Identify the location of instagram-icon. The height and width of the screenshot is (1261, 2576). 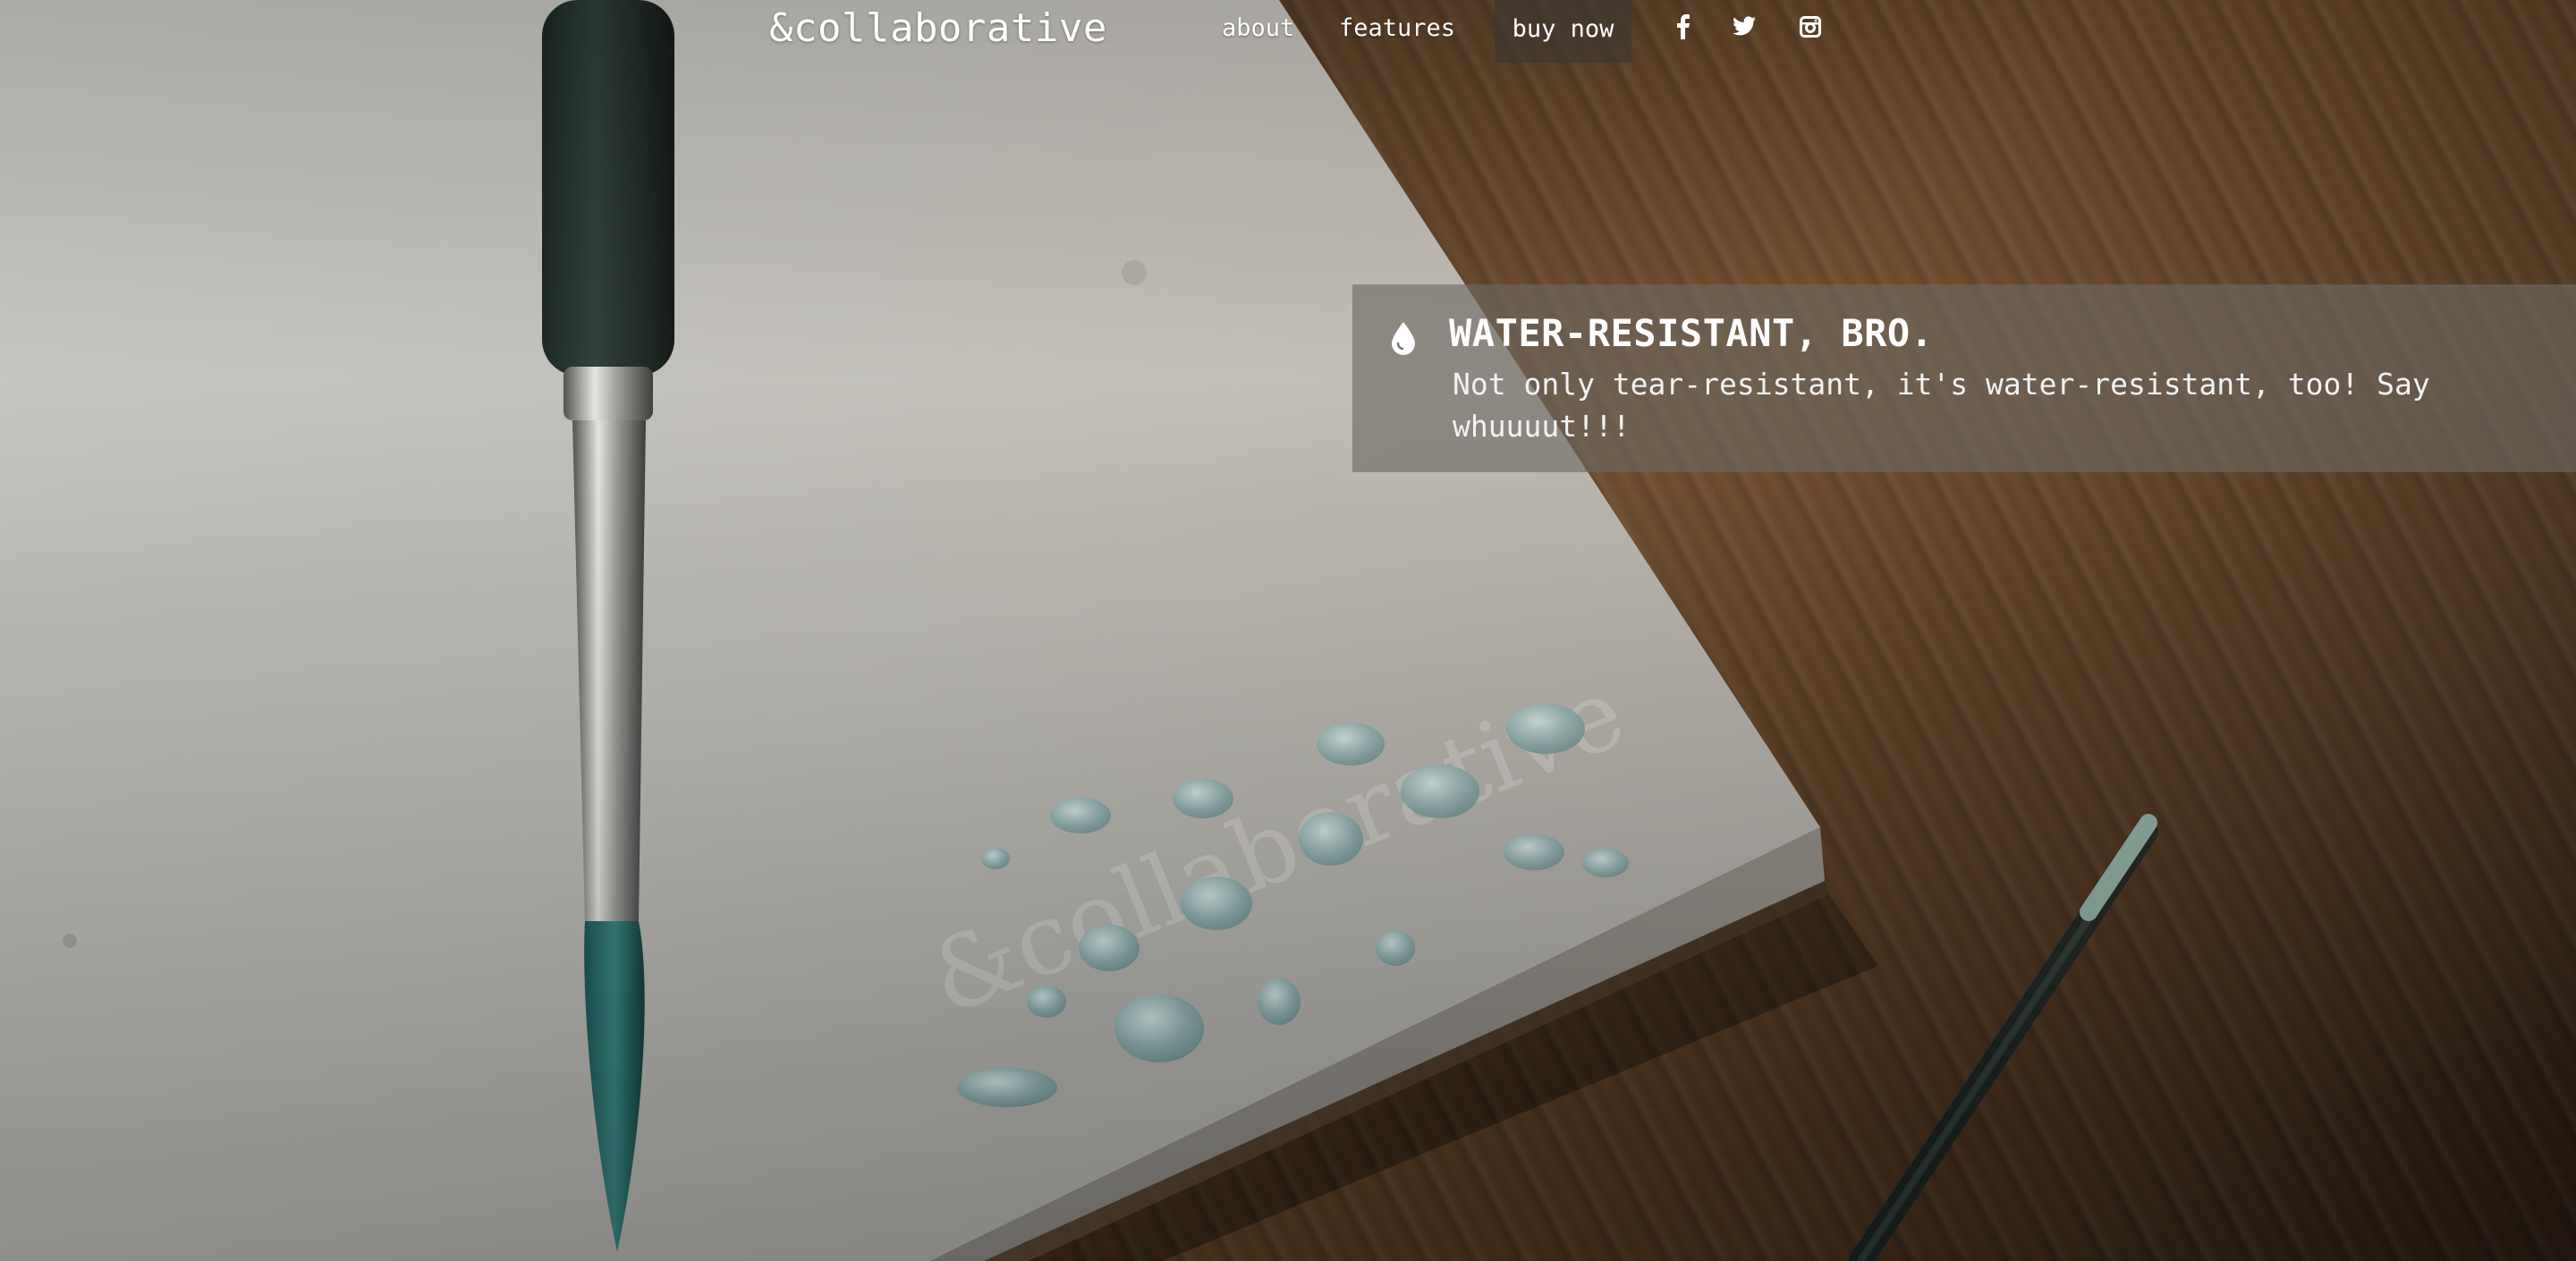
(1810, 27).